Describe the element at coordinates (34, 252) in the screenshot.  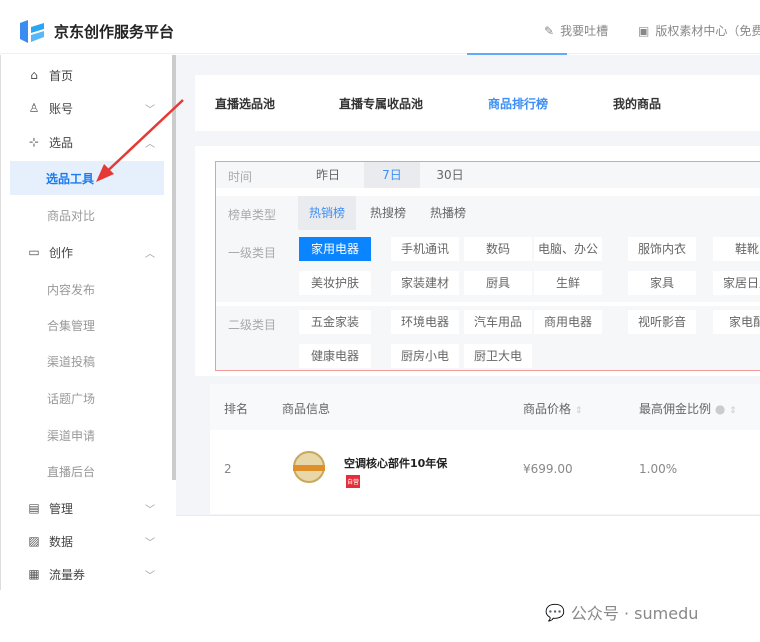
I see `folder-icon: ▭` at that location.